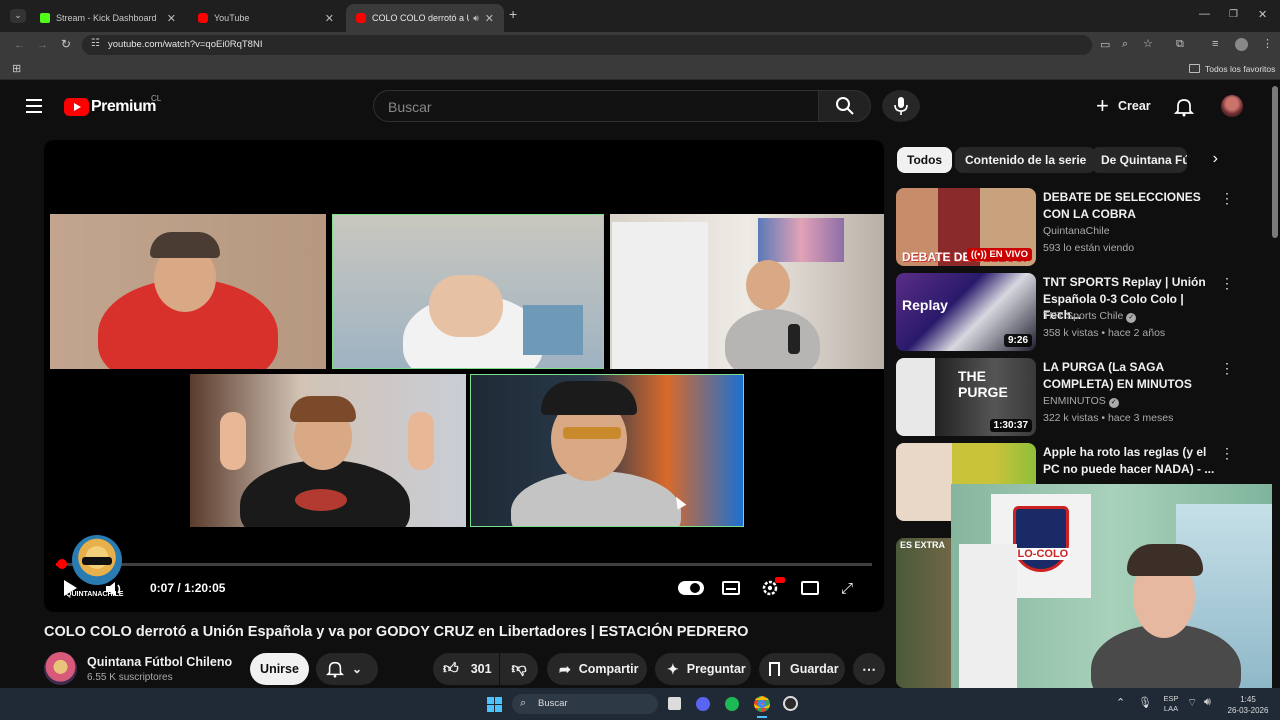  Describe the element at coordinates (18, 16) in the screenshot. I see `tab-search-icon: ⌄` at that location.